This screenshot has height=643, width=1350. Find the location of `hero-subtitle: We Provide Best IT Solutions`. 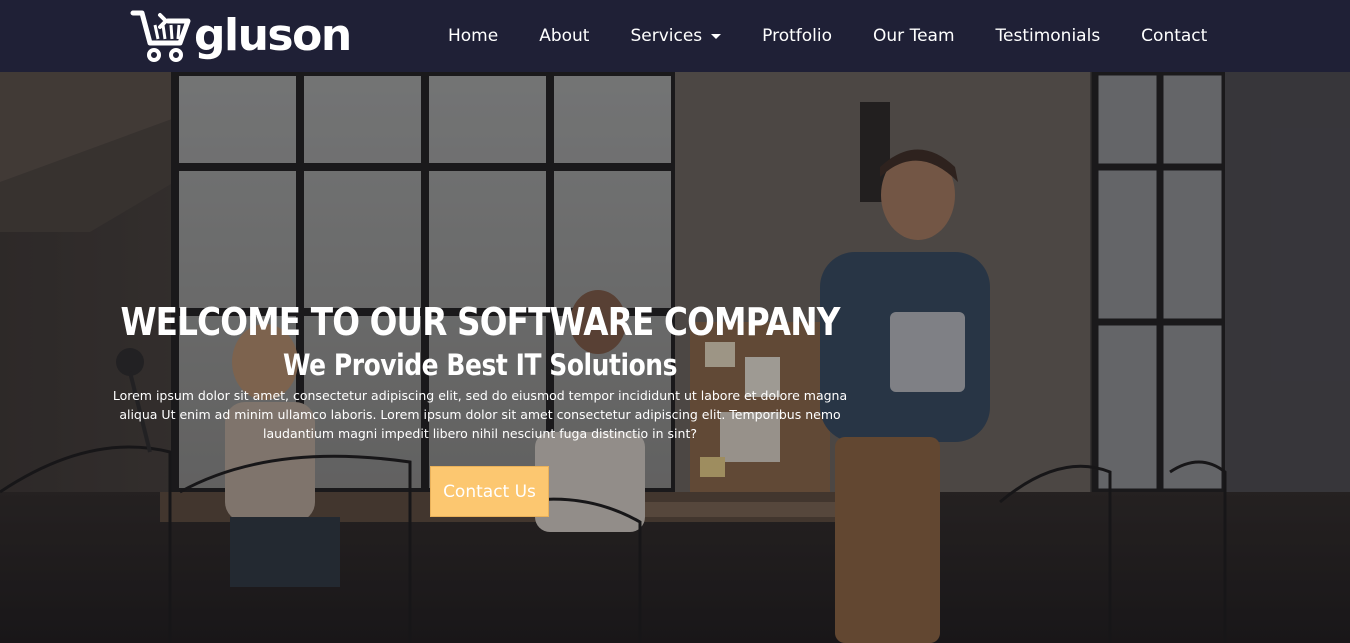

hero-subtitle: We Provide Best IT Solutions is located at coordinates (480, 365).